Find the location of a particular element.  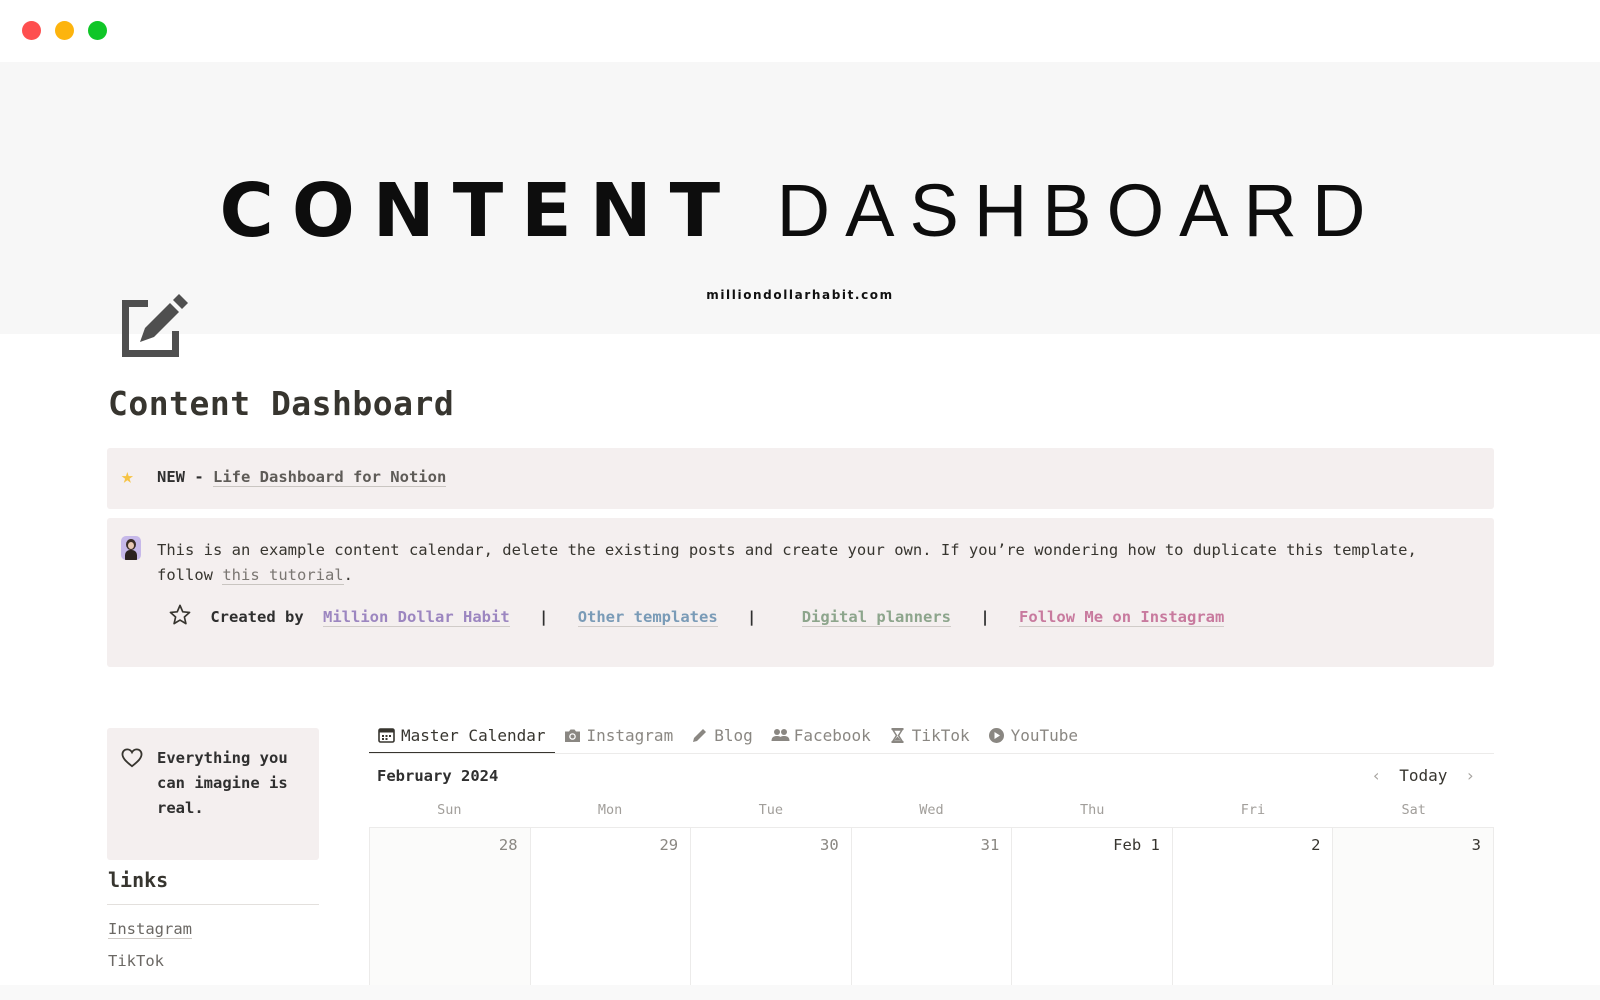

links-item-instagram: Instagram is located at coordinates (150, 929).